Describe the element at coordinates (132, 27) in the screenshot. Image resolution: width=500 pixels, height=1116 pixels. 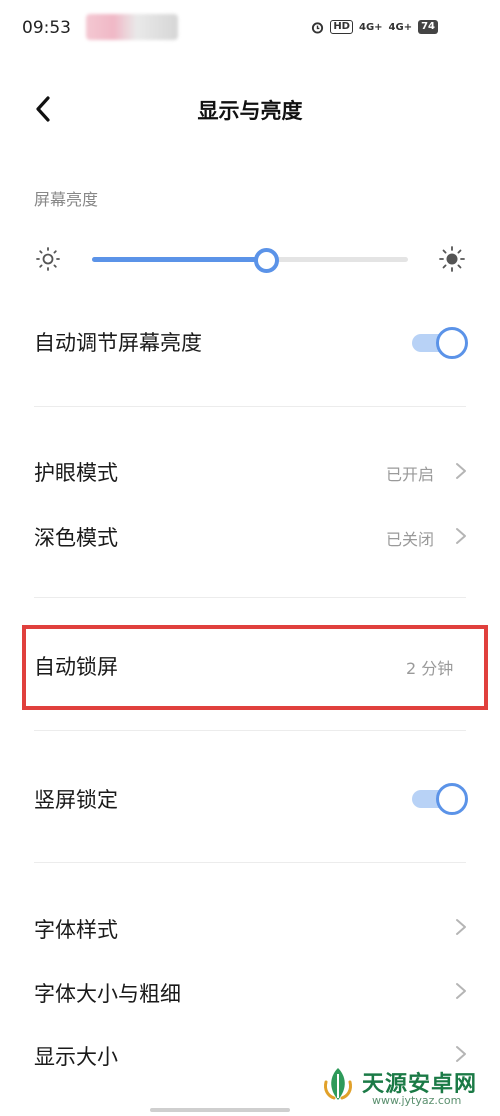
I see `blurred-notification-icons` at that location.